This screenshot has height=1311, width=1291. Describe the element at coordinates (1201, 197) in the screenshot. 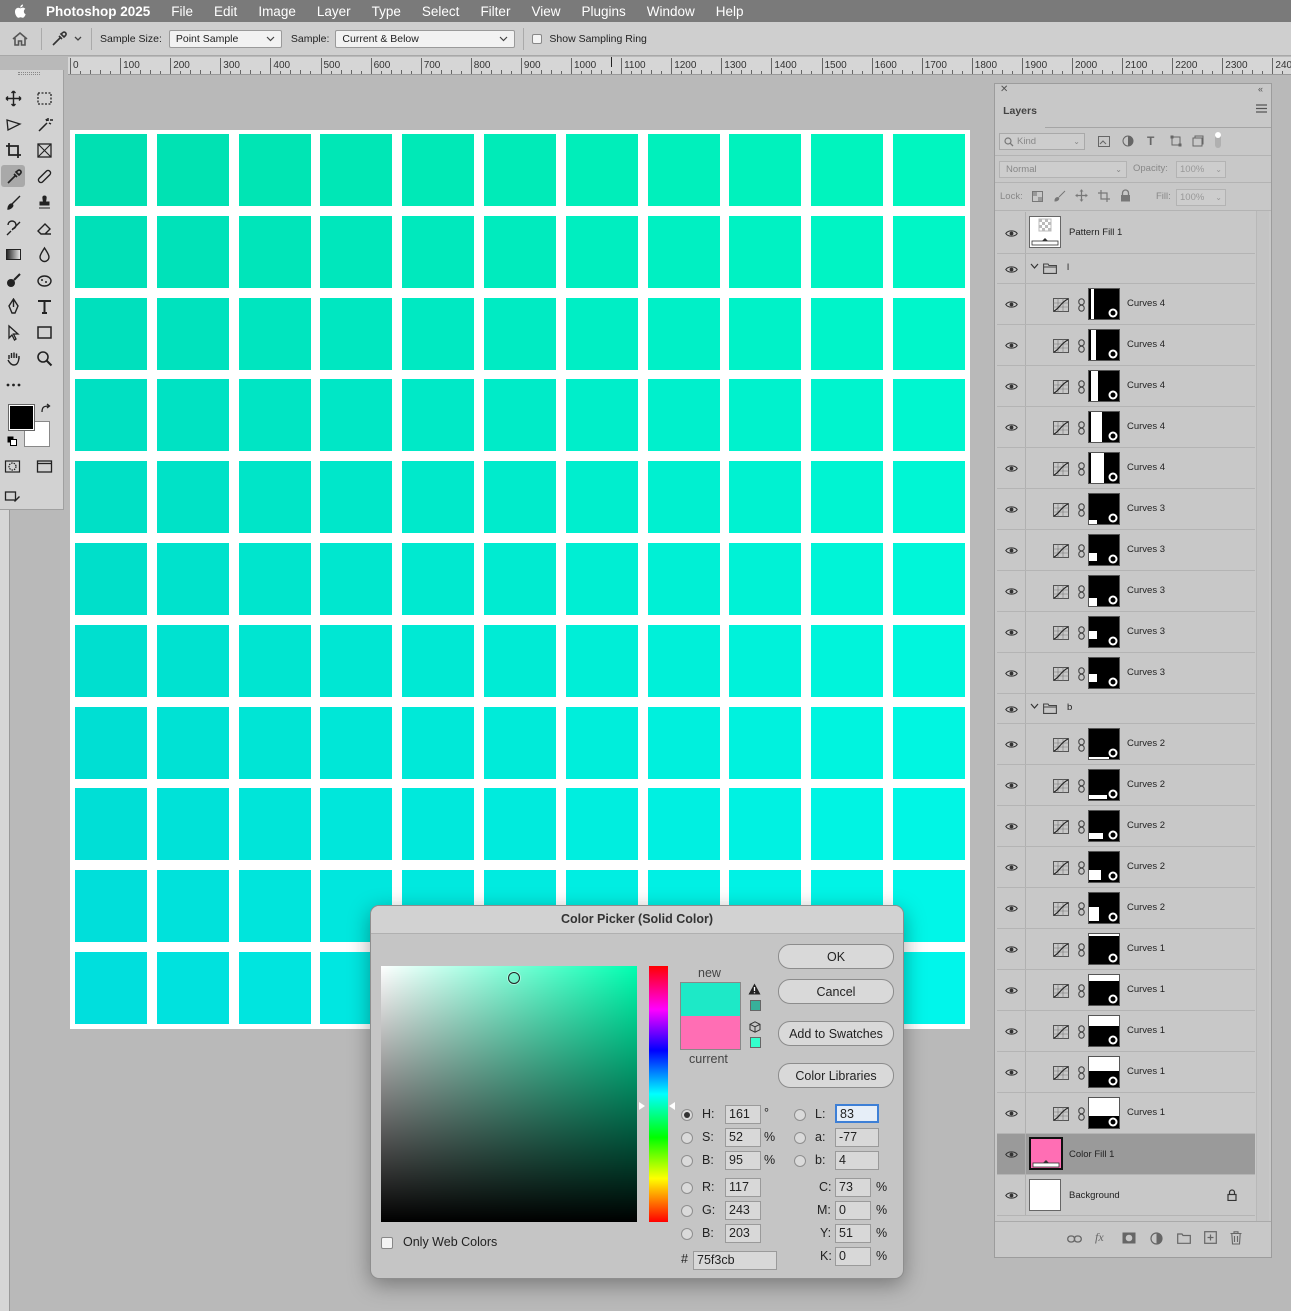

I see `fill-input: 100% ⌄` at that location.